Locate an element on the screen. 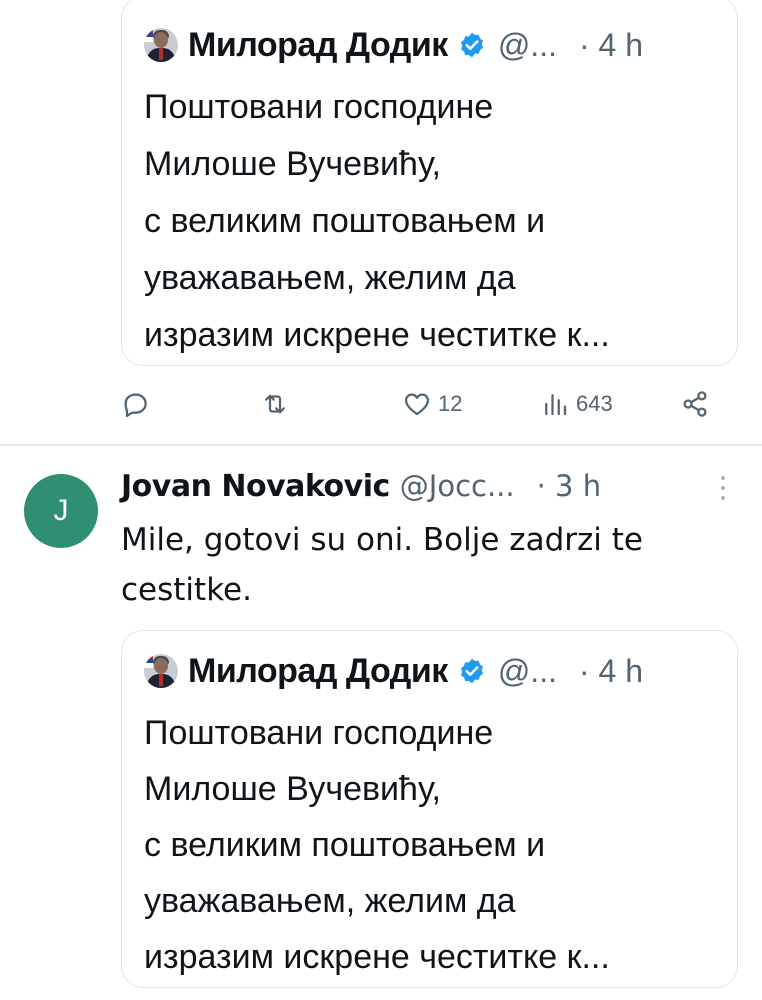  share-icon is located at coordinates (695, 404).